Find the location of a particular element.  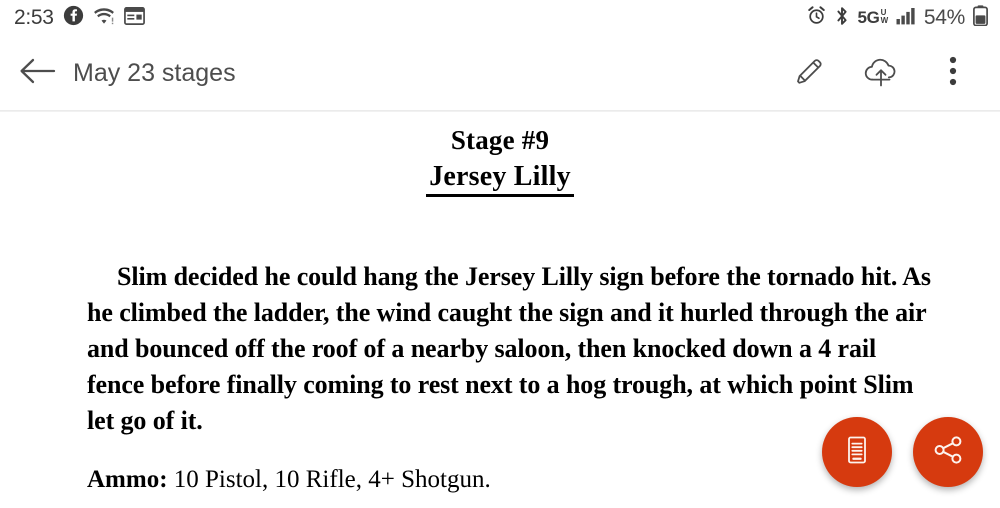

more-vertical-icon is located at coordinates (953, 73).